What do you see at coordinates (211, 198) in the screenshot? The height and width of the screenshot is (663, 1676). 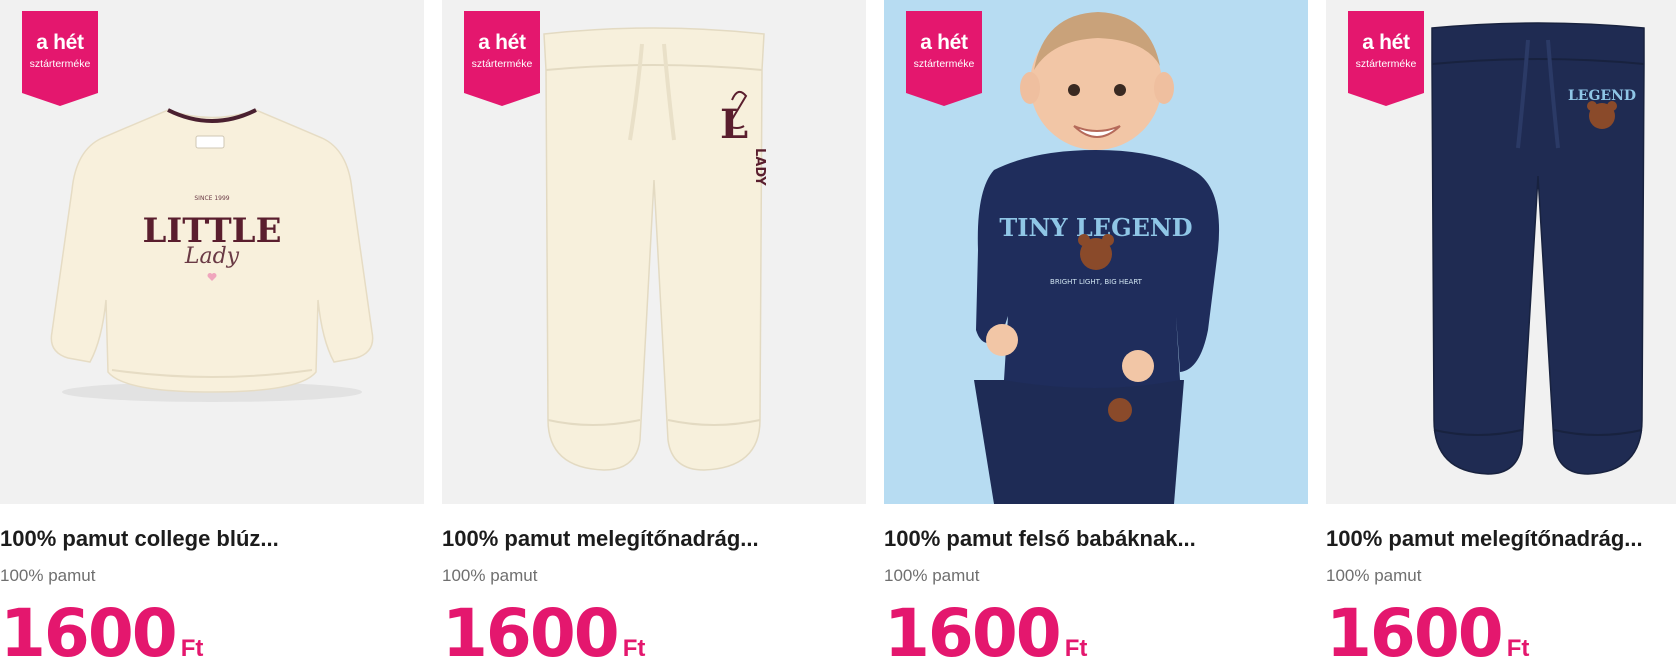 I see `svg-text: SINCE 1999` at bounding box center [211, 198].